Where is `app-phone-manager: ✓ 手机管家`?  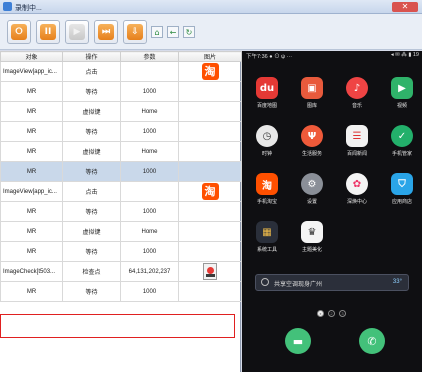 app-phone-manager: ✓ 手机管家 is located at coordinates (402, 141).